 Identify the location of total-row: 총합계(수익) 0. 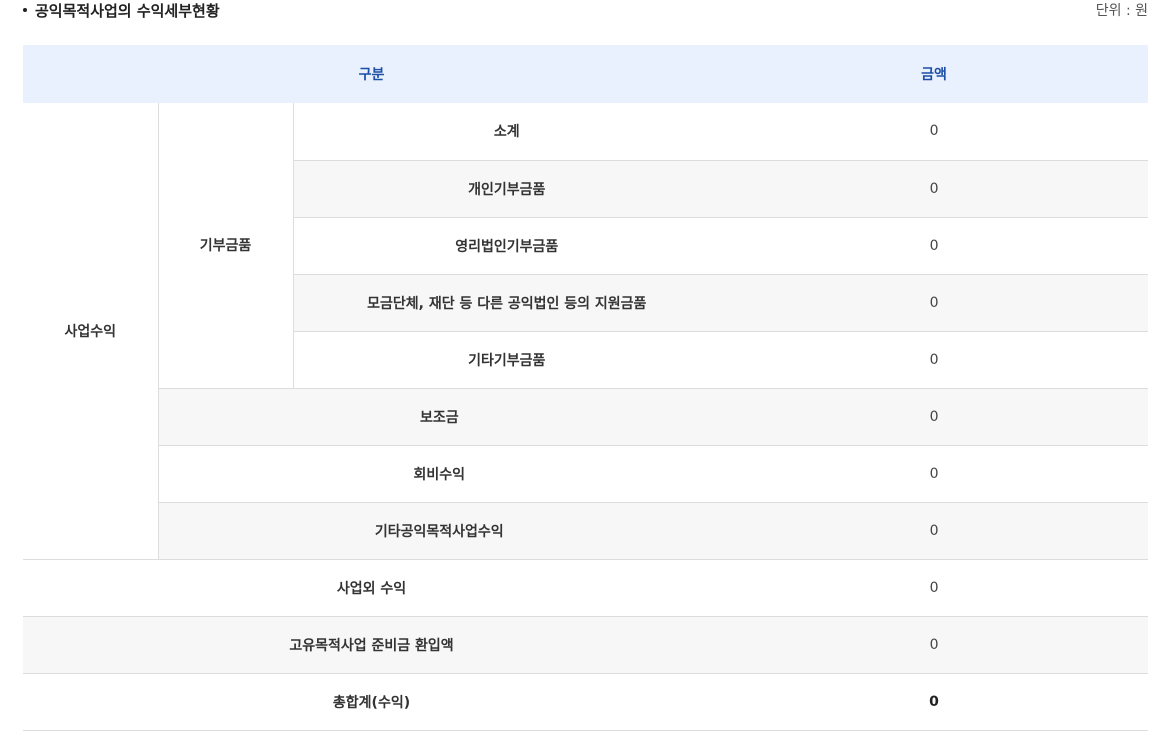
(586, 702).